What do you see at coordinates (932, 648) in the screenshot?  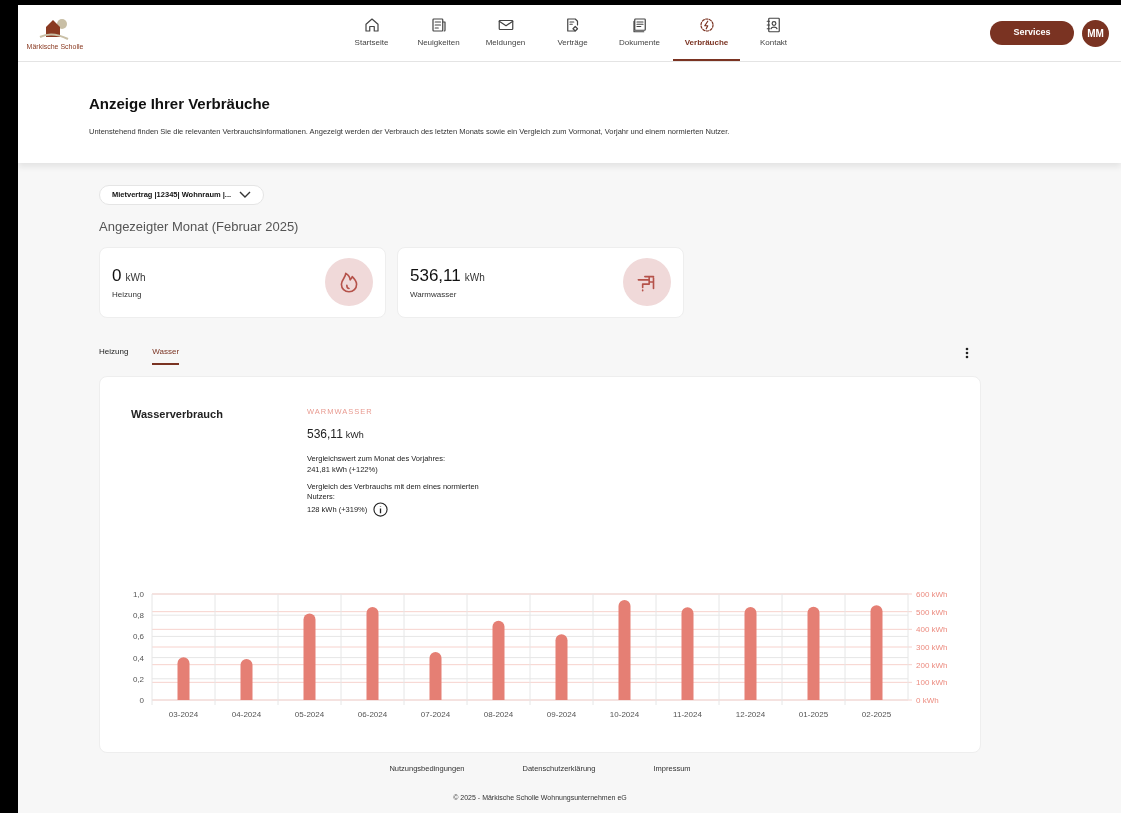 I see `axis-tick-label: 300 kWh` at bounding box center [932, 648].